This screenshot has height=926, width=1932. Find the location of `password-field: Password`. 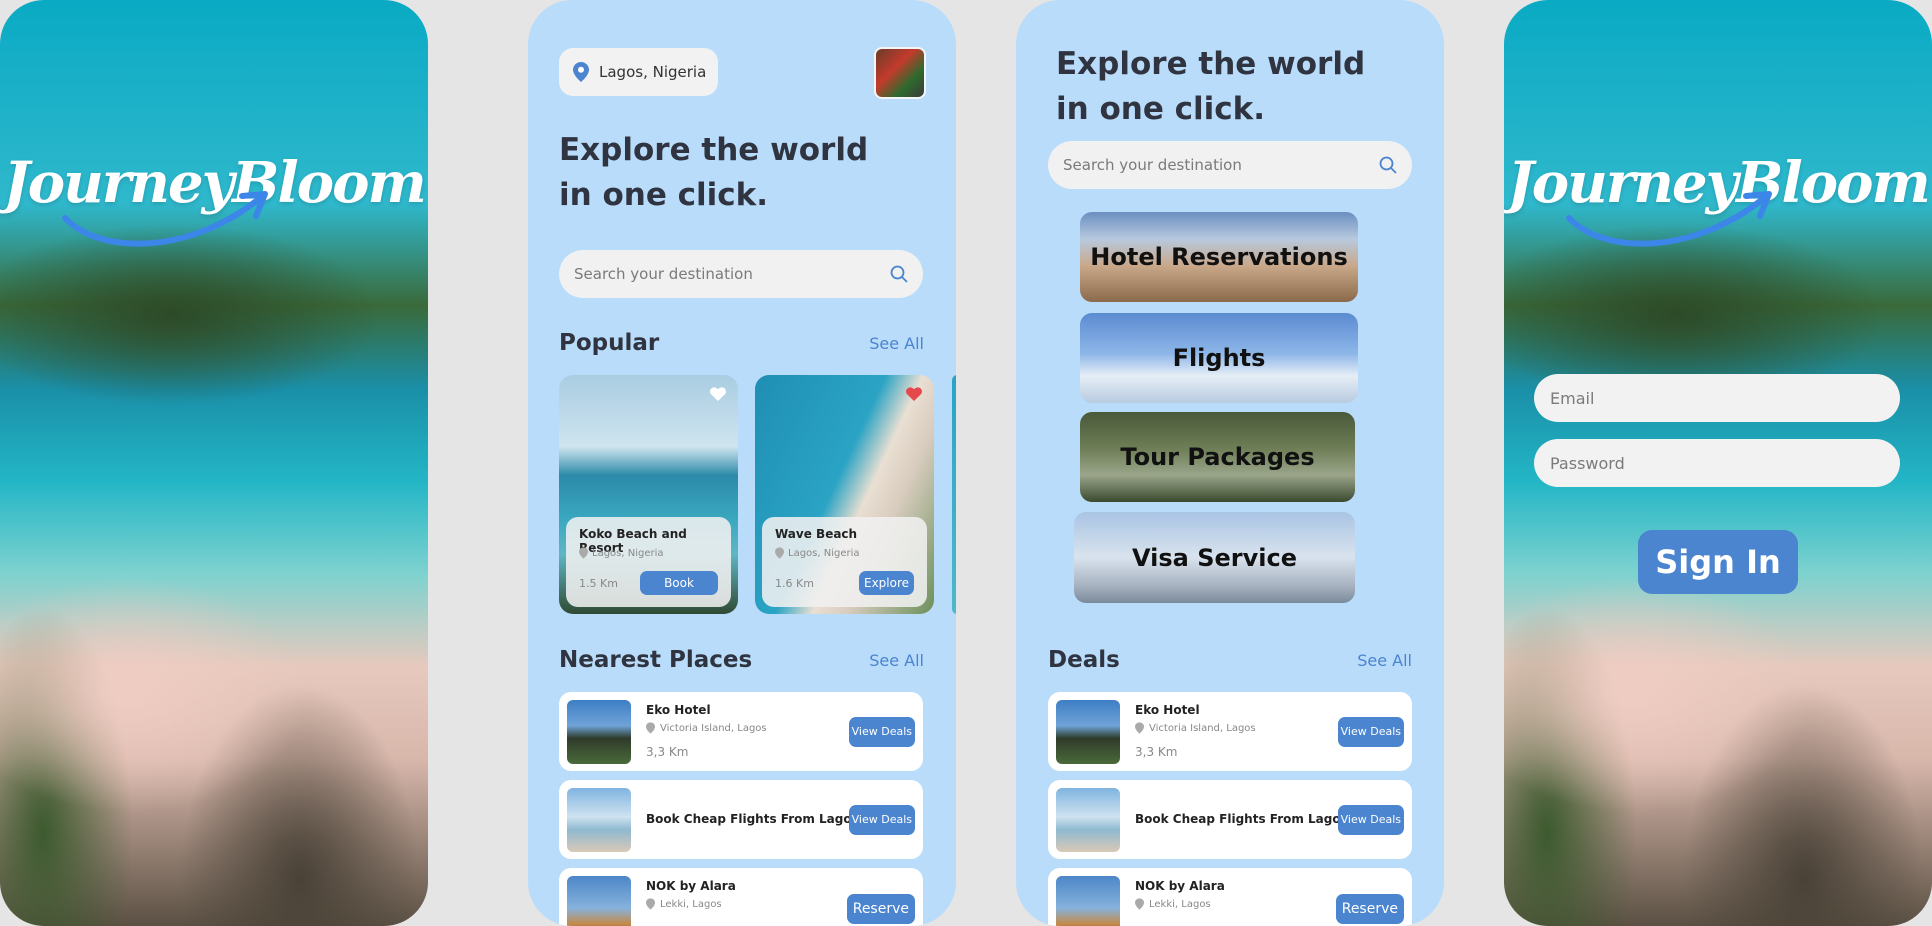

password-field: Password is located at coordinates (1717, 463).